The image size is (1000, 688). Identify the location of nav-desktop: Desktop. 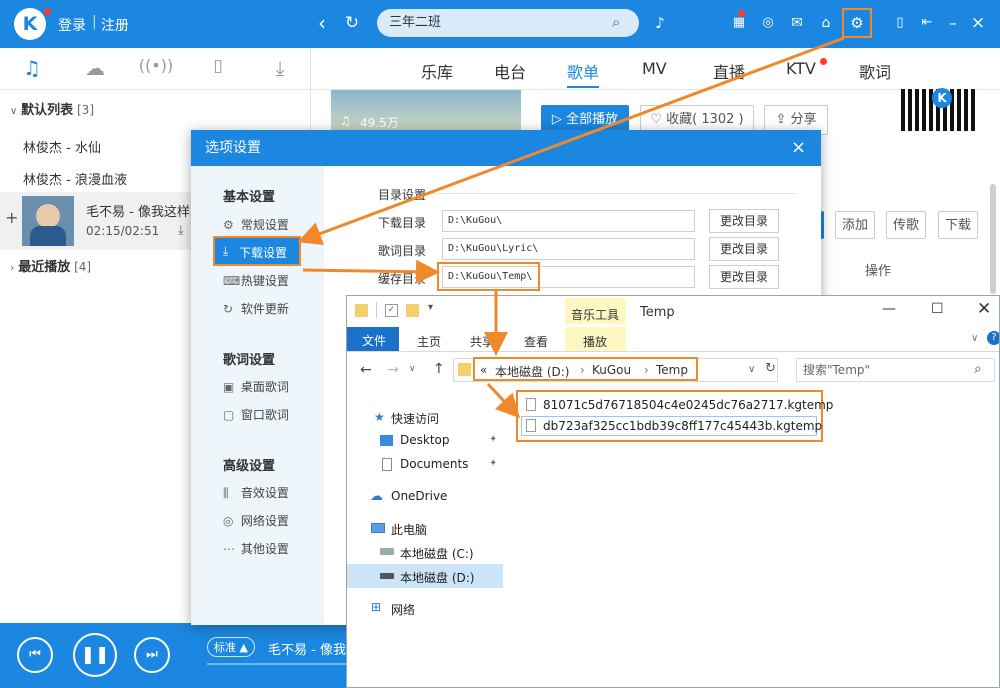
(425, 440).